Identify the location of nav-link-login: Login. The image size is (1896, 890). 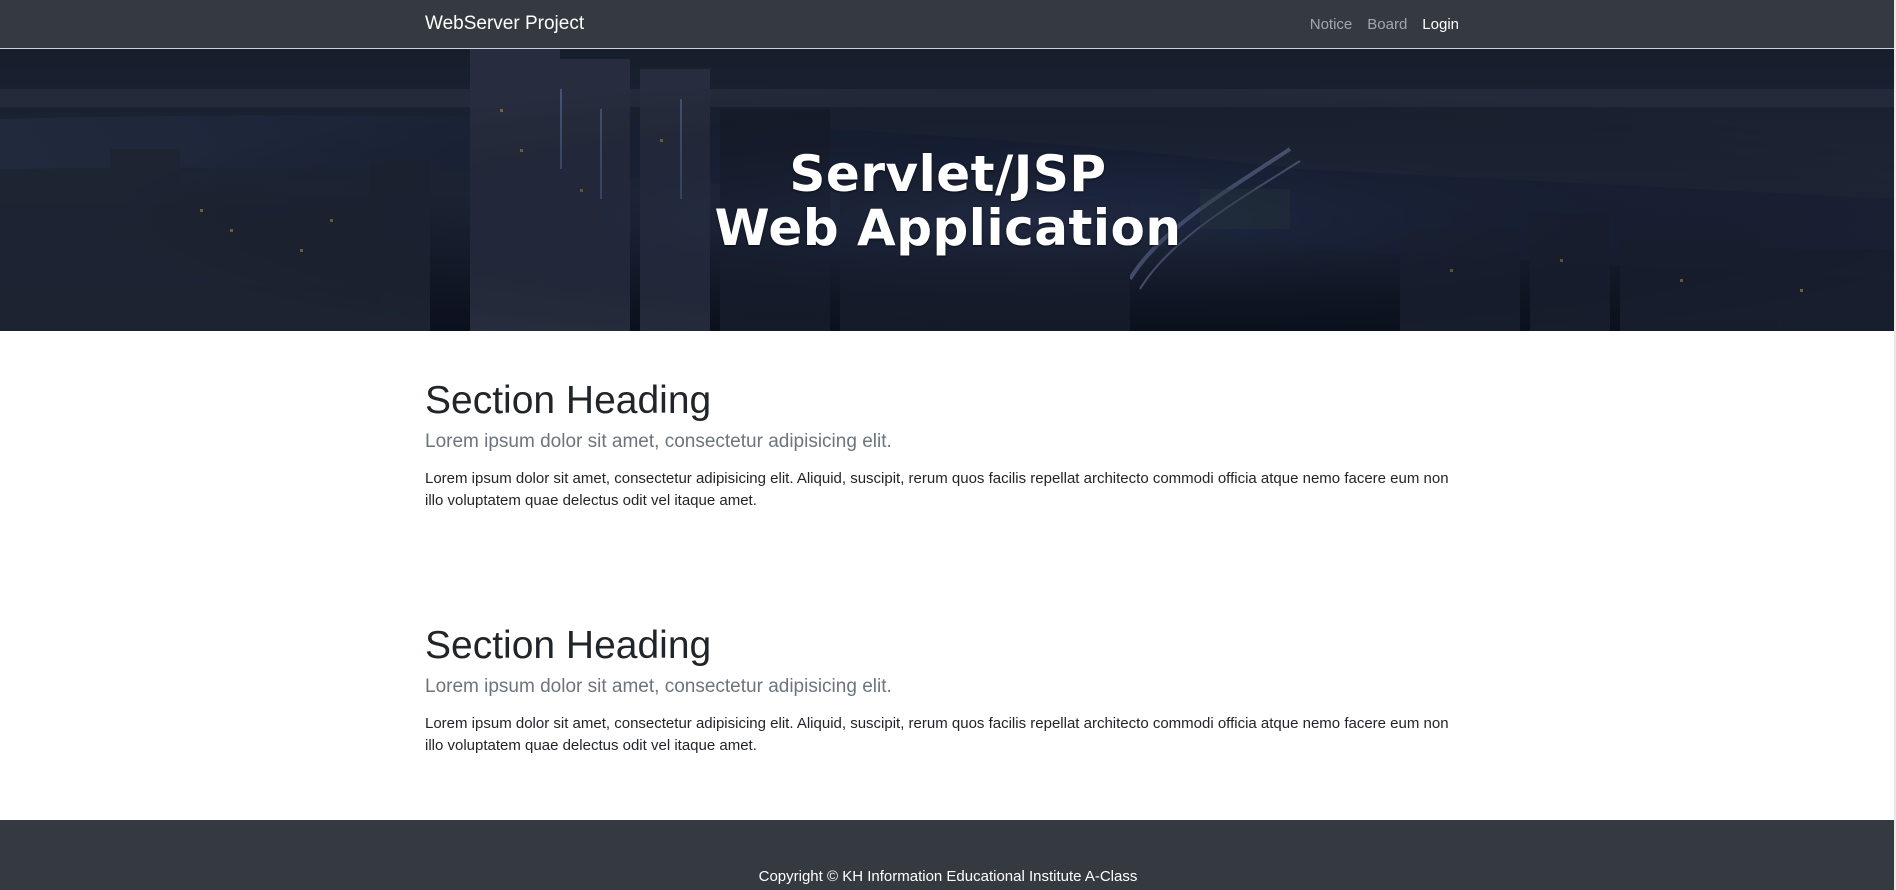
(1440, 24).